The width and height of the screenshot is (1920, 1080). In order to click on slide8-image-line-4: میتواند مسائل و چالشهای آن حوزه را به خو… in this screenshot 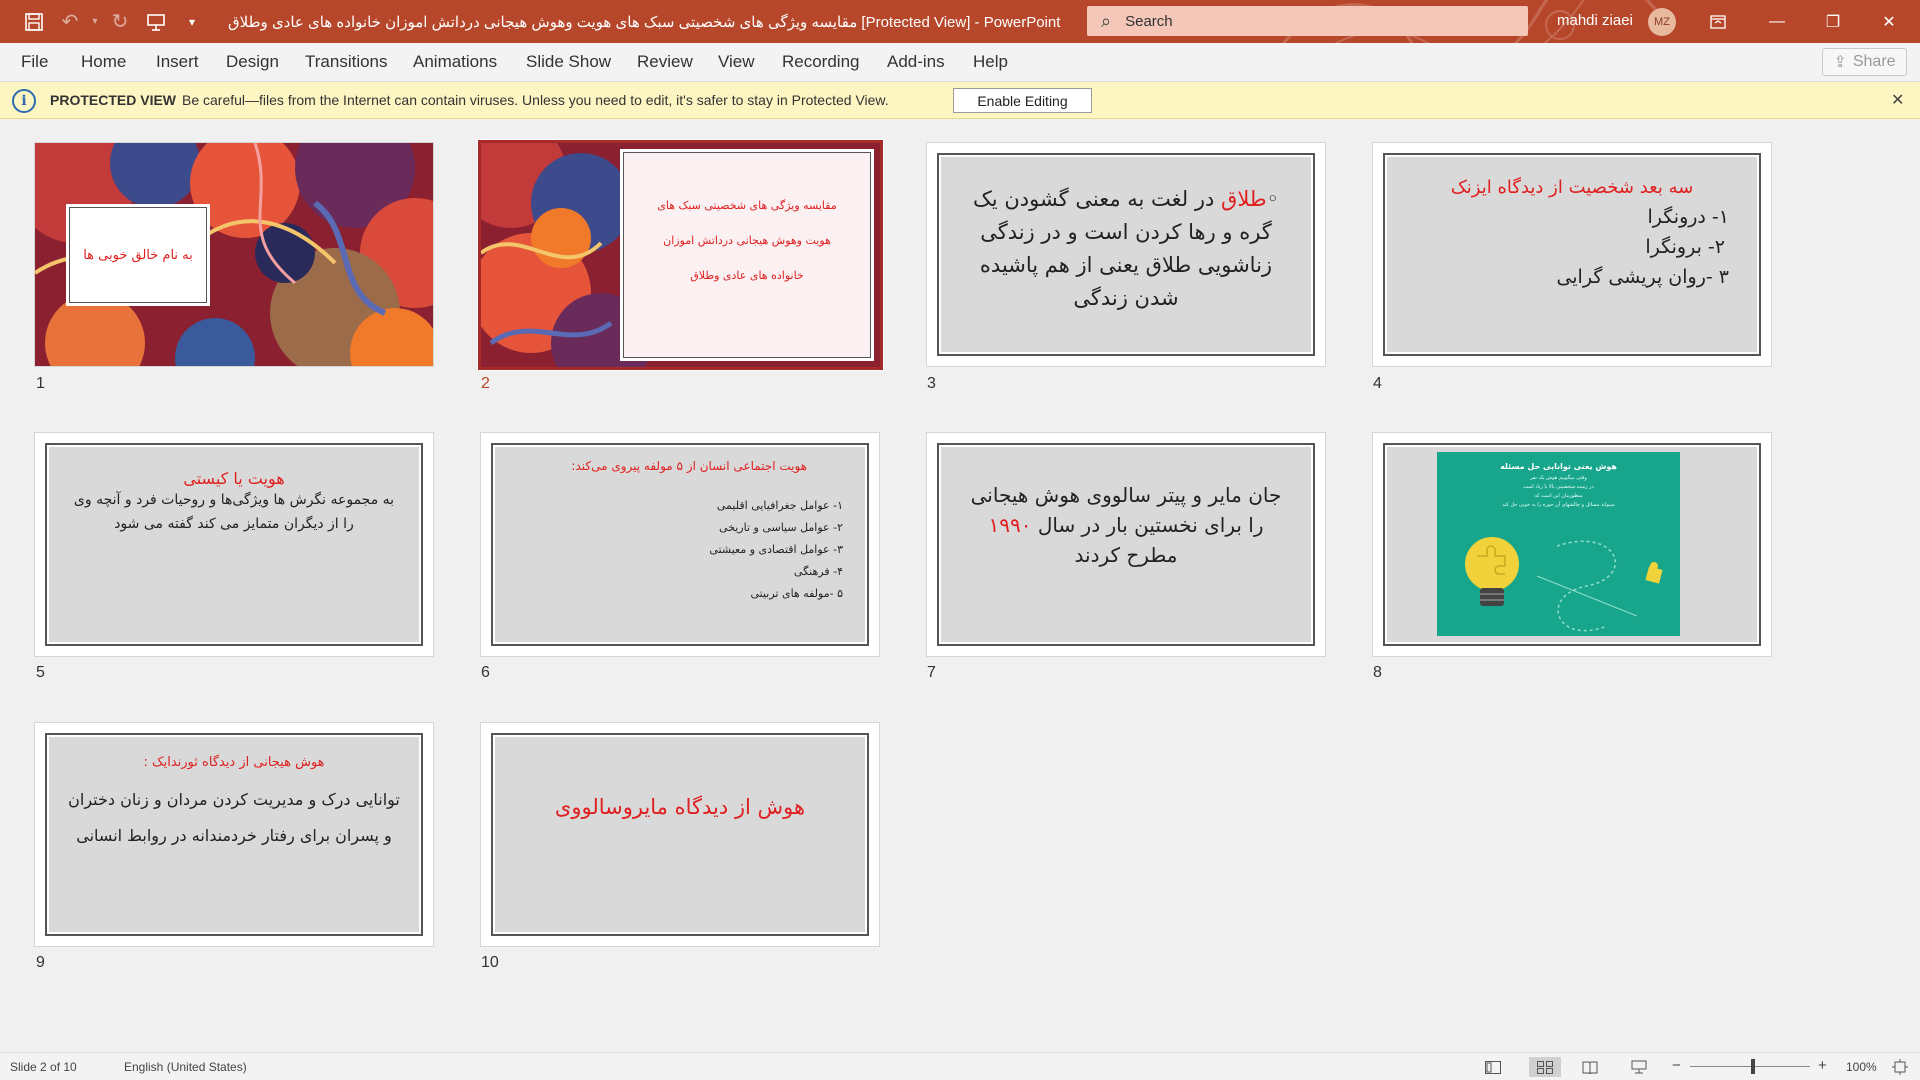, I will do `click(1558, 505)`.